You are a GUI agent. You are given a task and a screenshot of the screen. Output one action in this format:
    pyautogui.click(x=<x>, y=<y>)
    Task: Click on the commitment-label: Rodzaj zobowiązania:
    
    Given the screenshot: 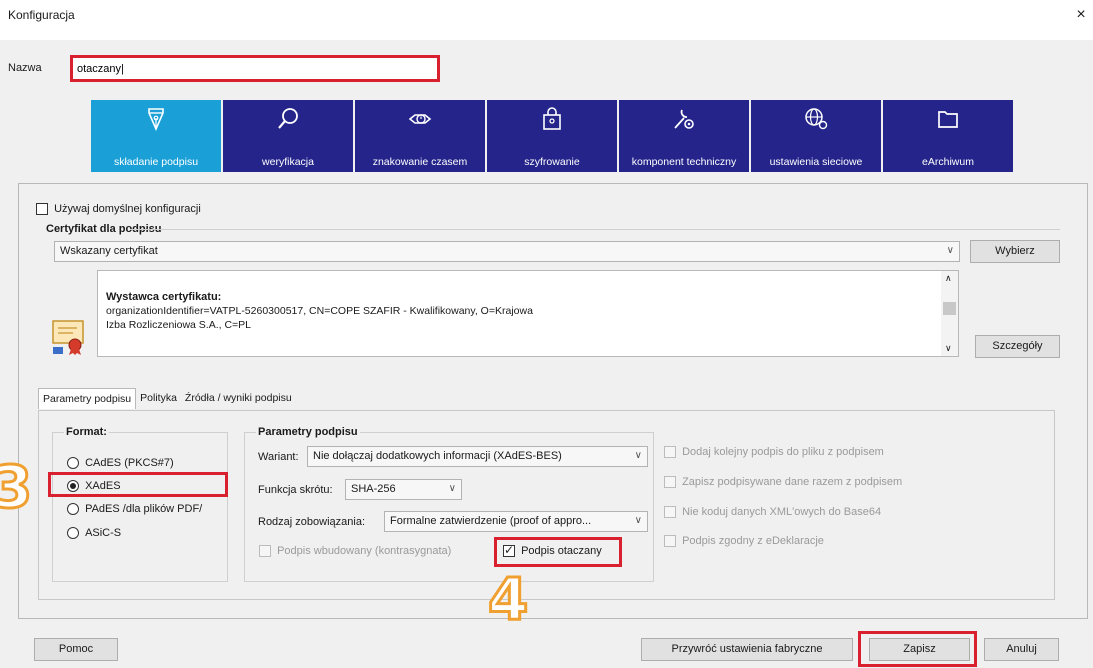 What is the action you would take?
    pyautogui.click(x=312, y=522)
    